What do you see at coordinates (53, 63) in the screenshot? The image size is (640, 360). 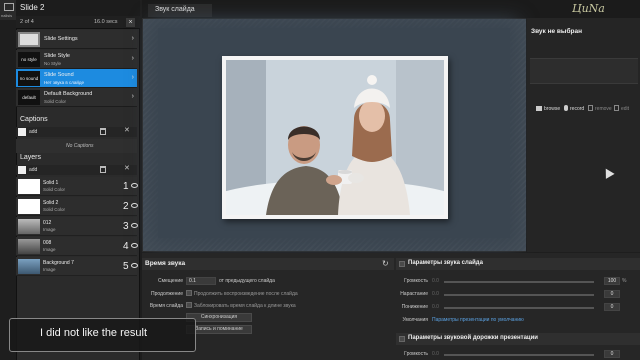 I see `slide-style-value: No Style` at bounding box center [53, 63].